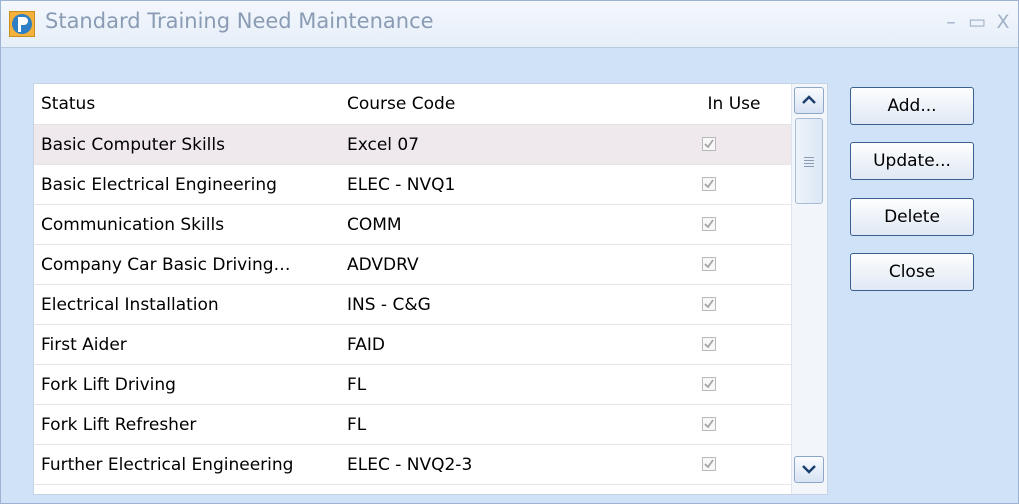  I want to click on cell-course-code: ADVDRV, so click(383, 265).